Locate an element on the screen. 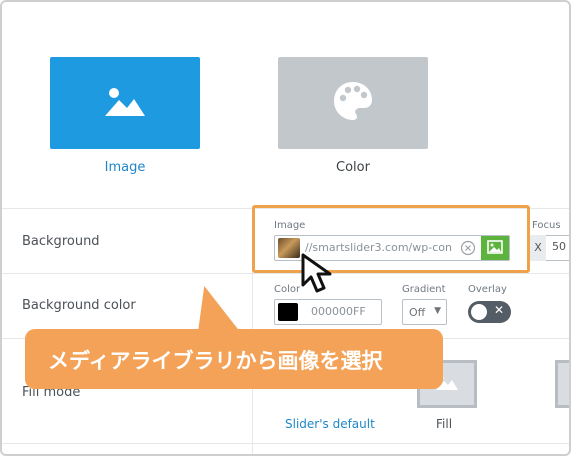 Image resolution: width=571 pixels, height=456 pixels. color-field-label: Color is located at coordinates (287, 289).